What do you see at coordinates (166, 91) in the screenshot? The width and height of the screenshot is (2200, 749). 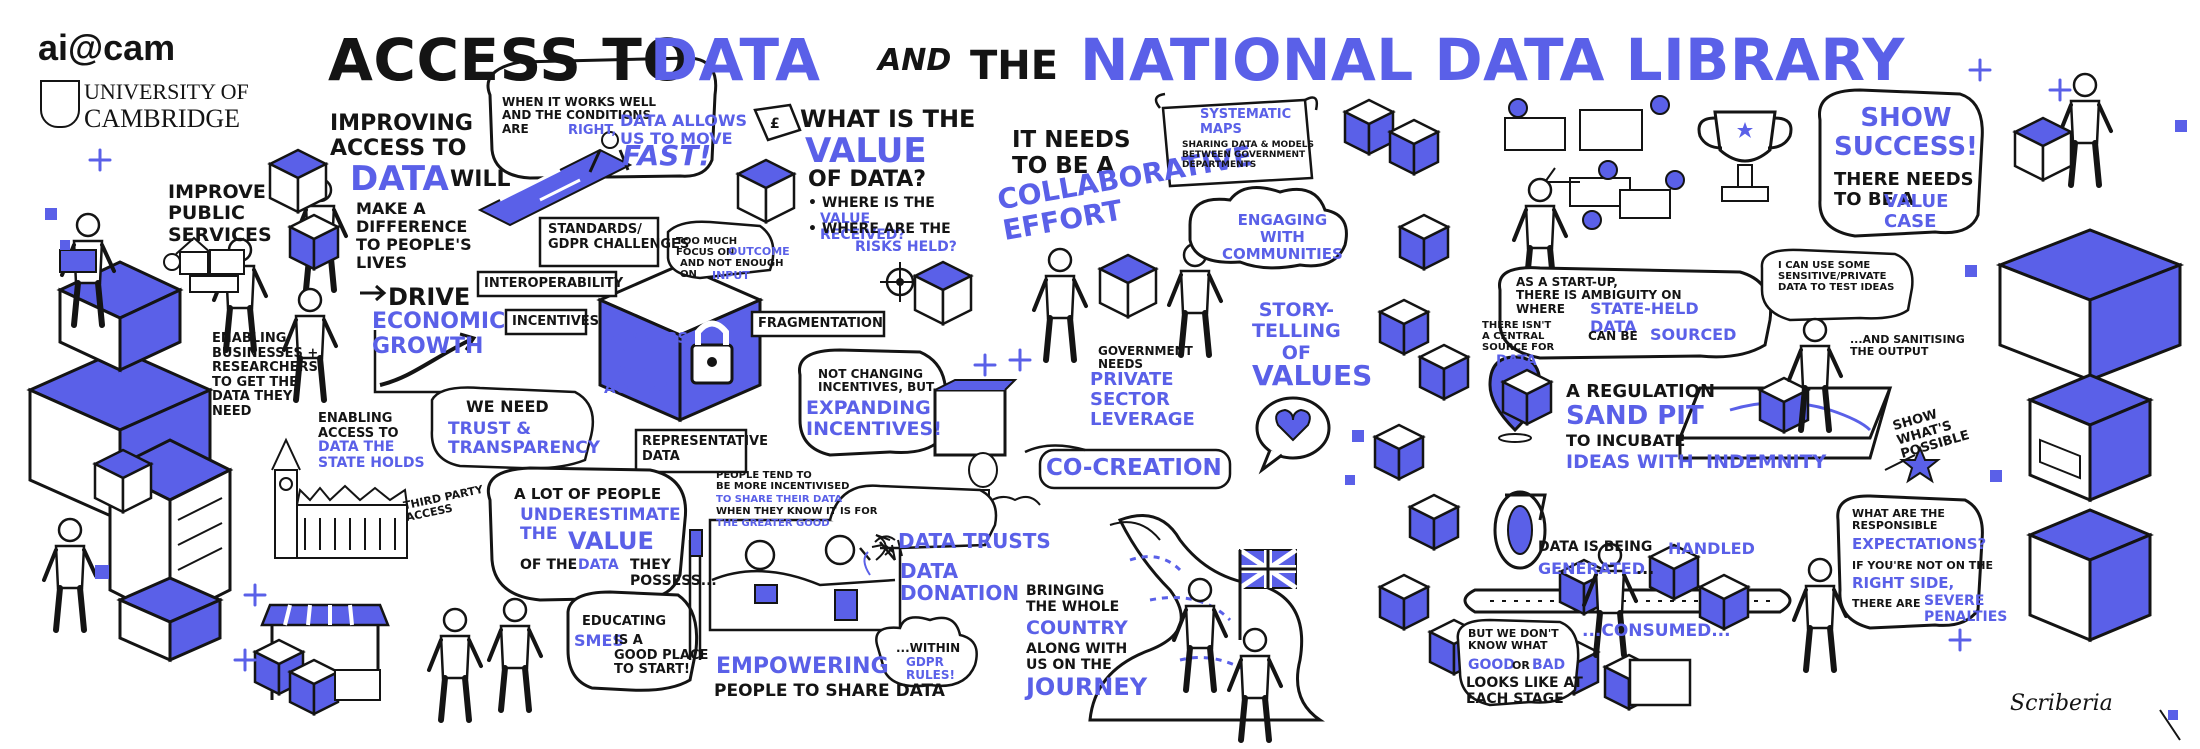 I see `university-line-1: UNIVERSITY OF` at bounding box center [166, 91].